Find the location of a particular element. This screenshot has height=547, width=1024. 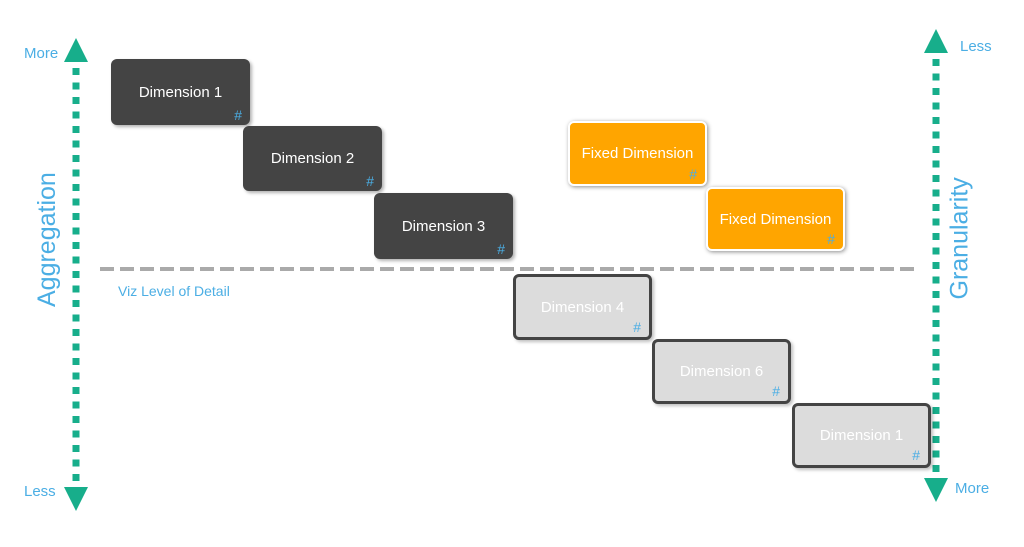

fixed-dimension-box-1: Fixed Dimension # is located at coordinates (637, 153).